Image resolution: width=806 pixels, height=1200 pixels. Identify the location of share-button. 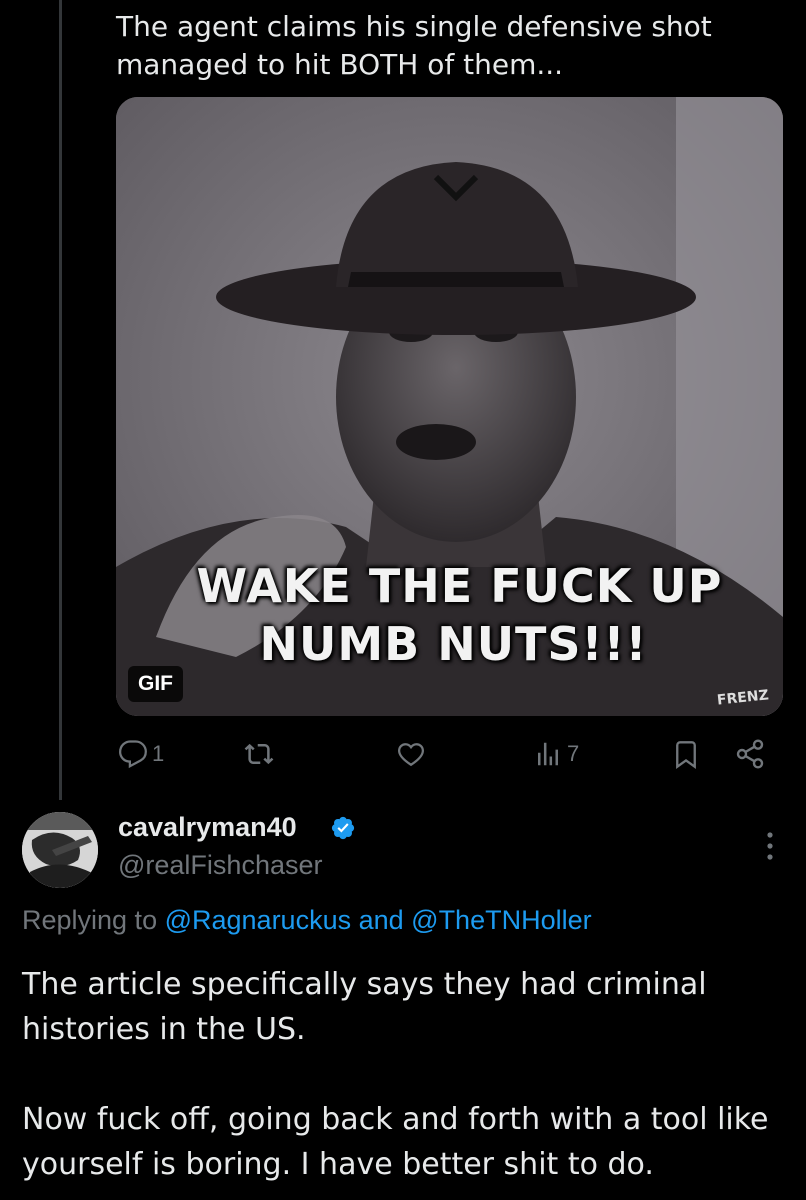
(750, 754).